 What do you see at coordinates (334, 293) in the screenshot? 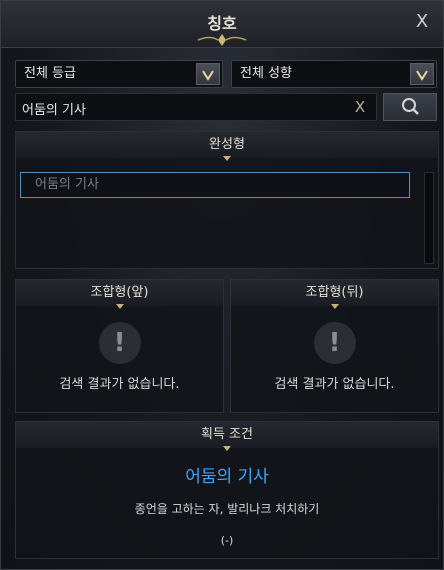
I see `combo-back-header: 조합형(뒤)` at bounding box center [334, 293].